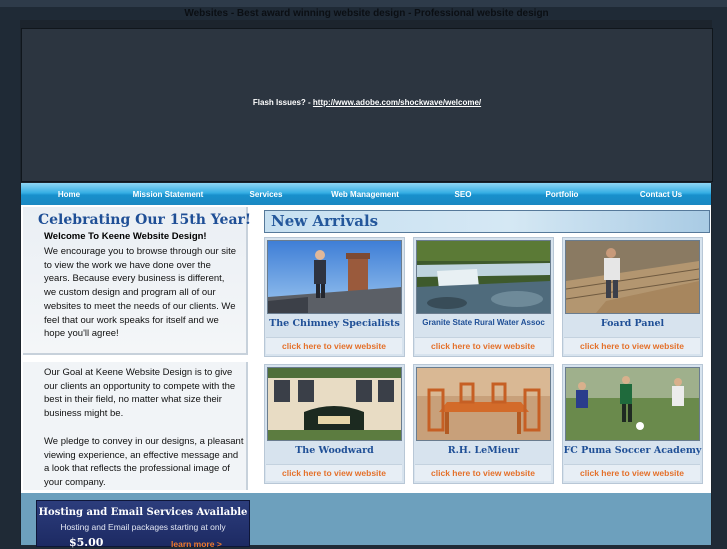  I want to click on adobe-shockwave-link: http://www.adobe.com/shockwave/welcome/, so click(397, 102).